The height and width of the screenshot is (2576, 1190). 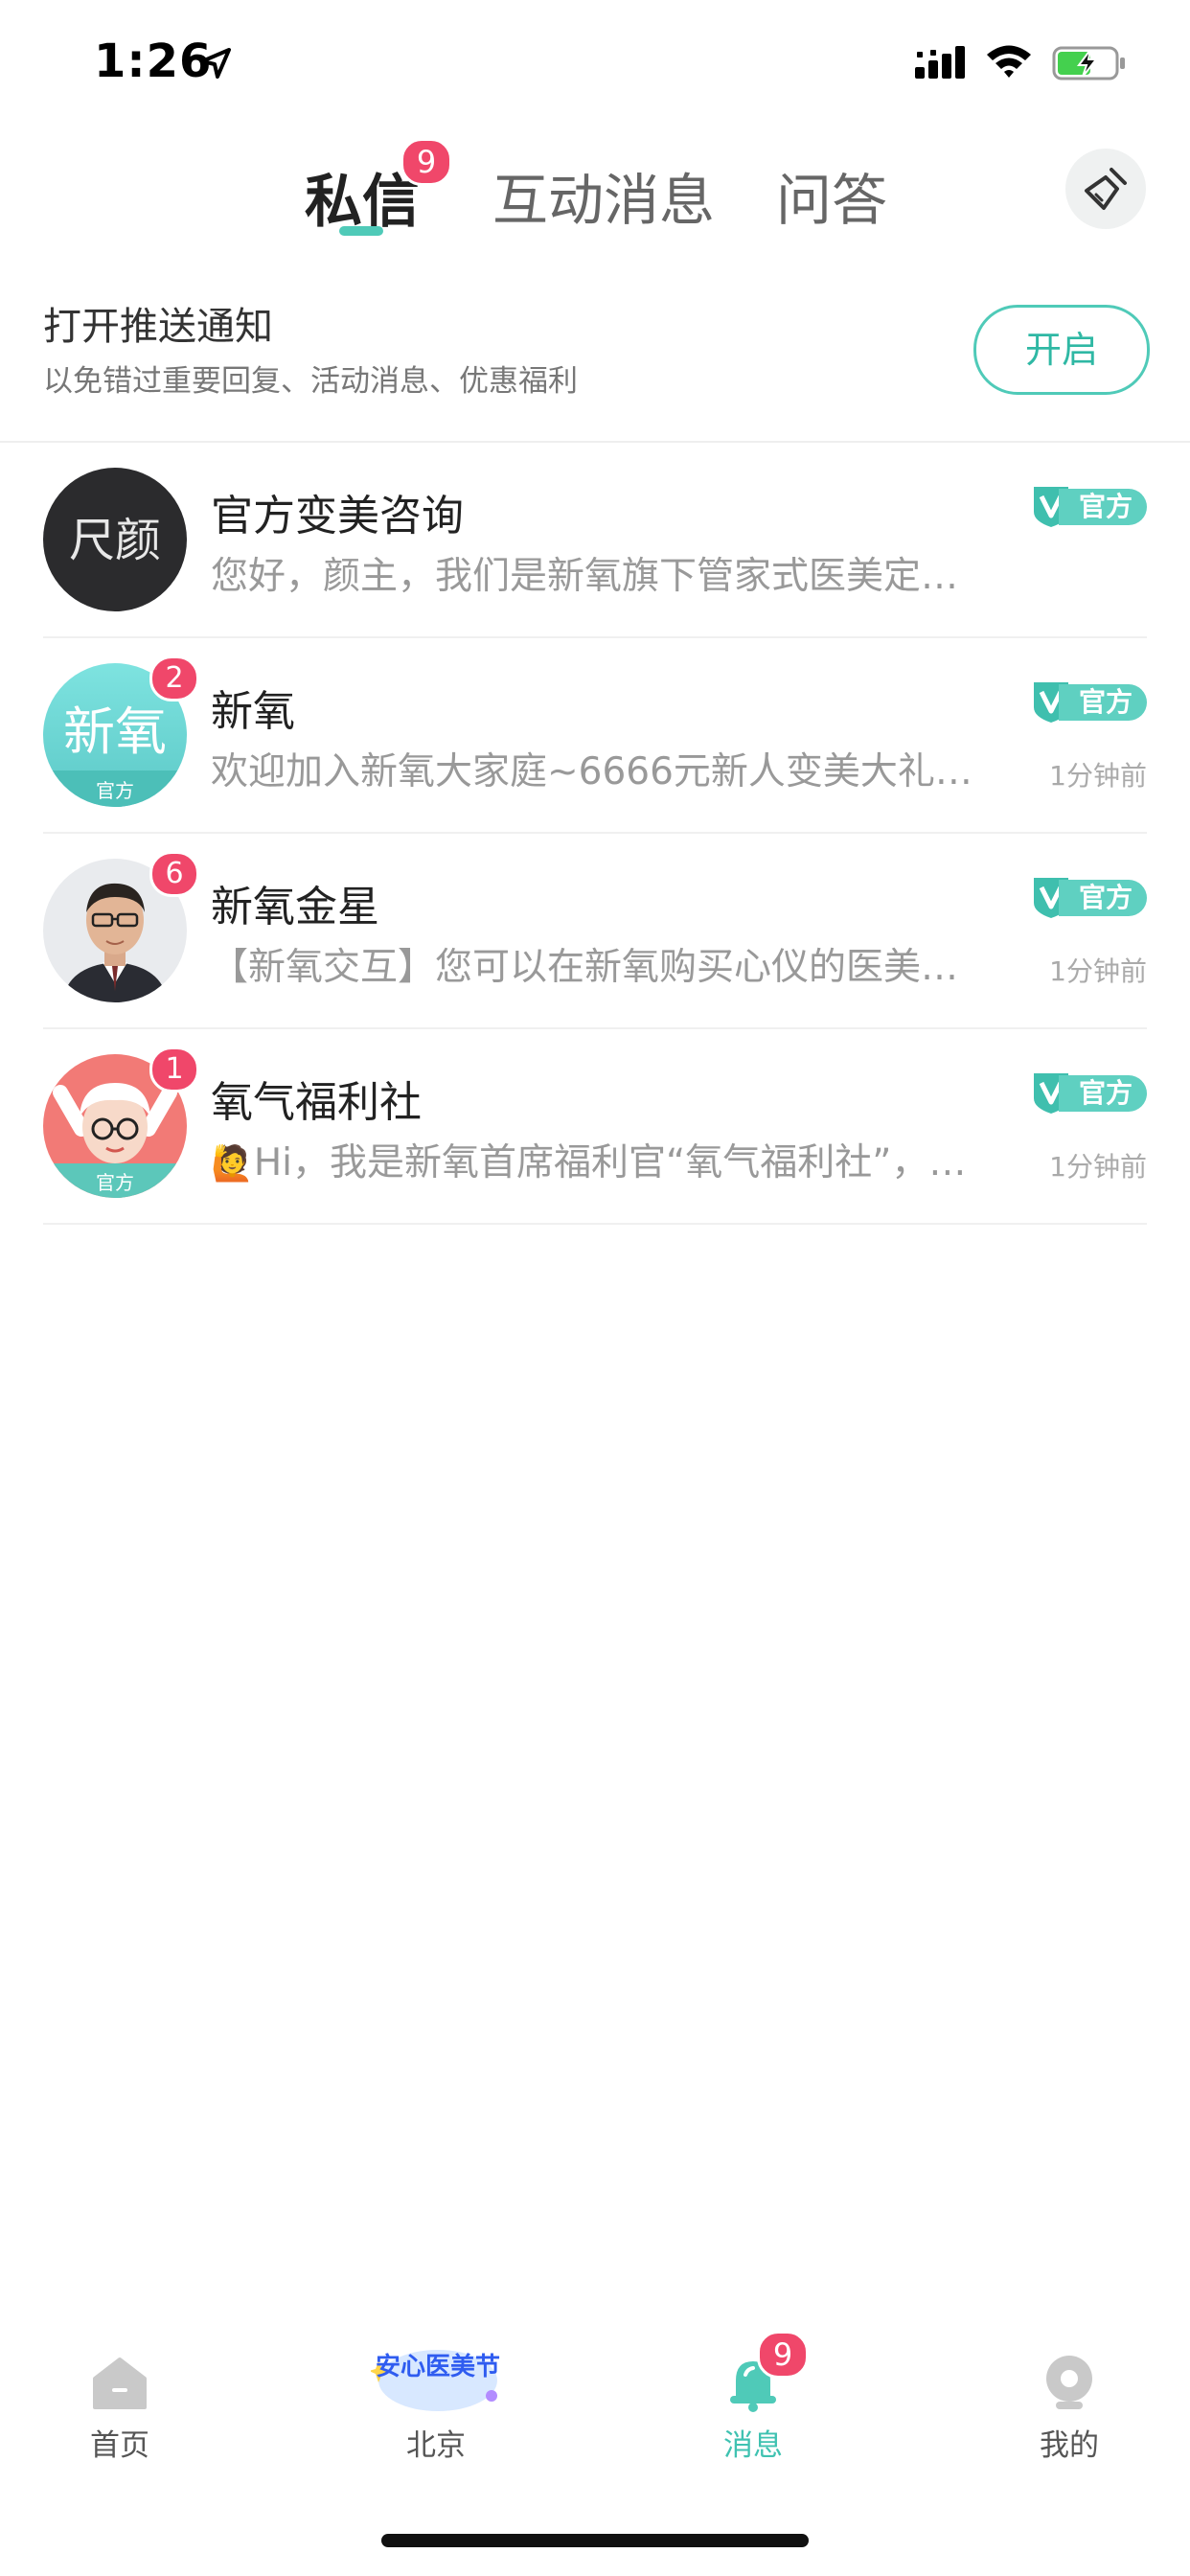 I want to click on clear-unread-button, so click(x=1105, y=189).